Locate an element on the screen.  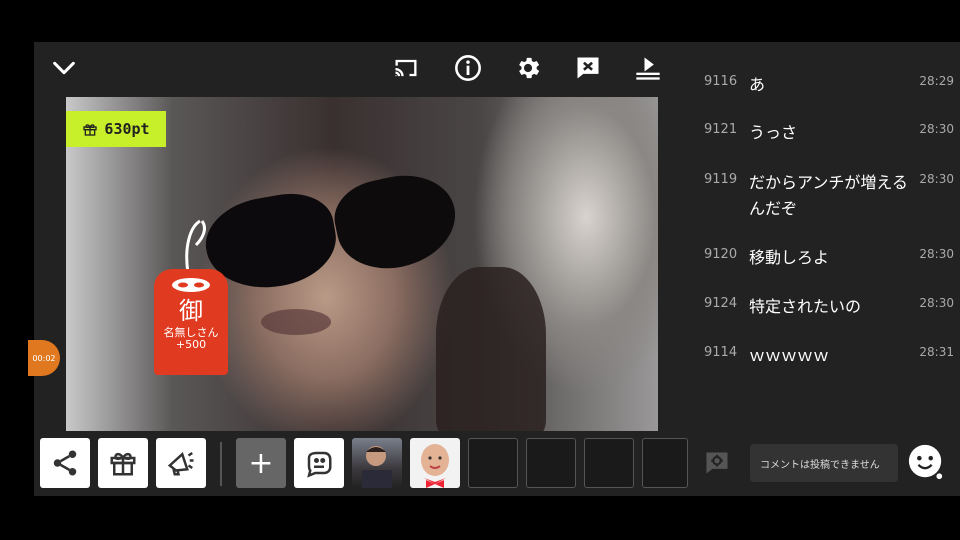
emoji-button is located at coordinates (926, 462).